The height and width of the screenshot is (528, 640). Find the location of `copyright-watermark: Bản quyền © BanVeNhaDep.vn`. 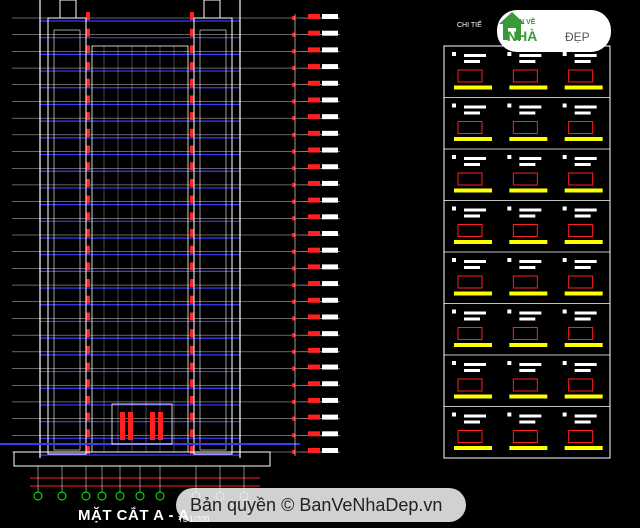

copyright-watermark: Bản quyền © BanVeNhaDep.vn is located at coordinates (321, 505).